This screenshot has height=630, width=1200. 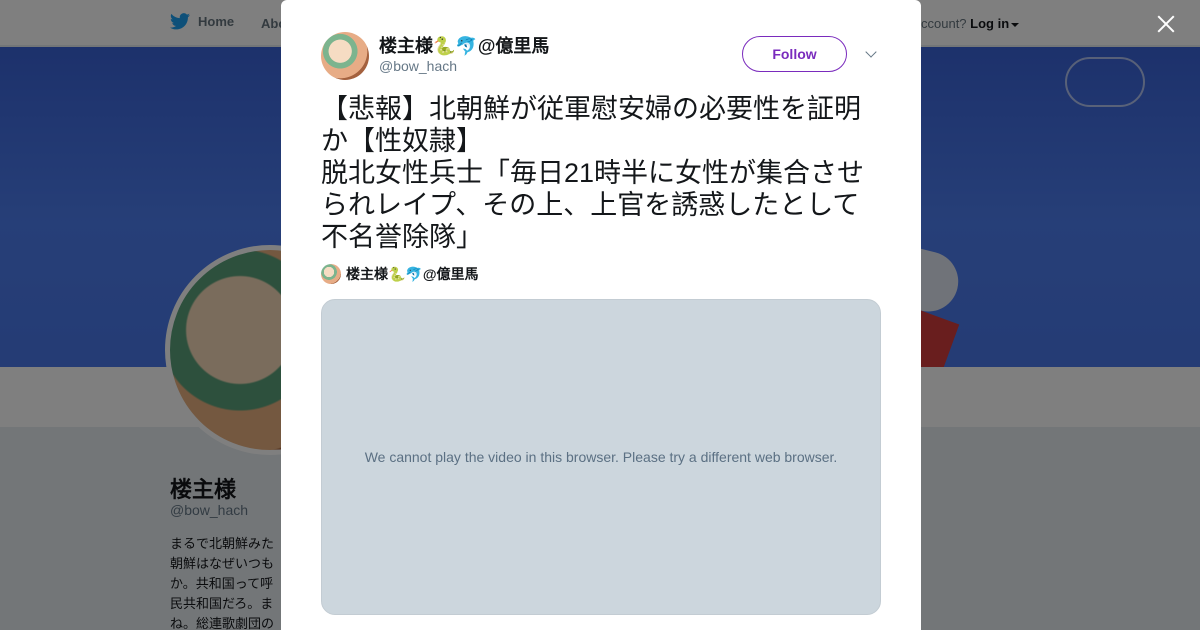 I want to click on author-avatar, so click(x=345, y=56).